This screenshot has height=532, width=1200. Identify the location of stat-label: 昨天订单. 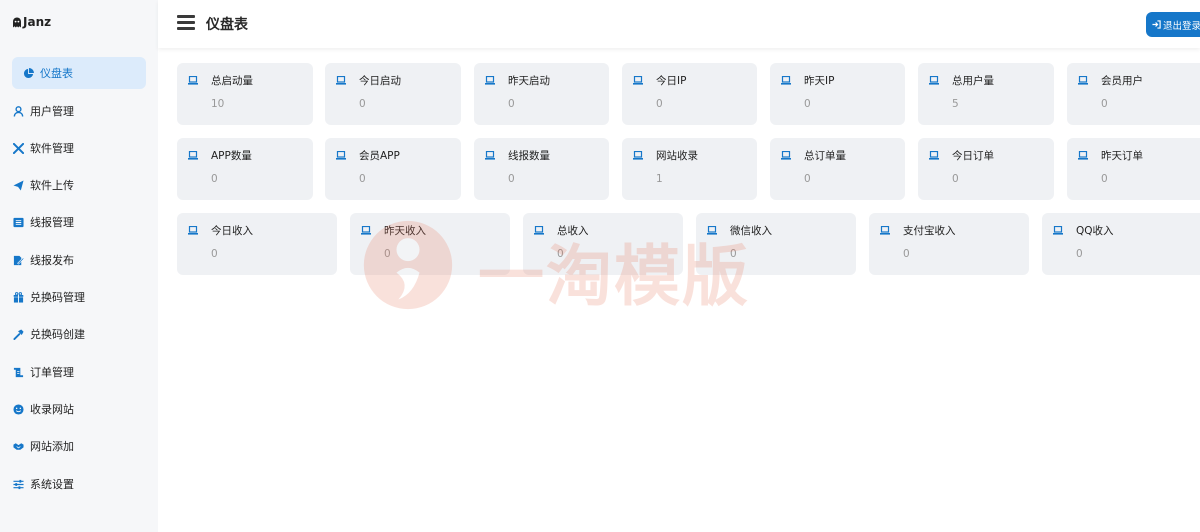
(1122, 156).